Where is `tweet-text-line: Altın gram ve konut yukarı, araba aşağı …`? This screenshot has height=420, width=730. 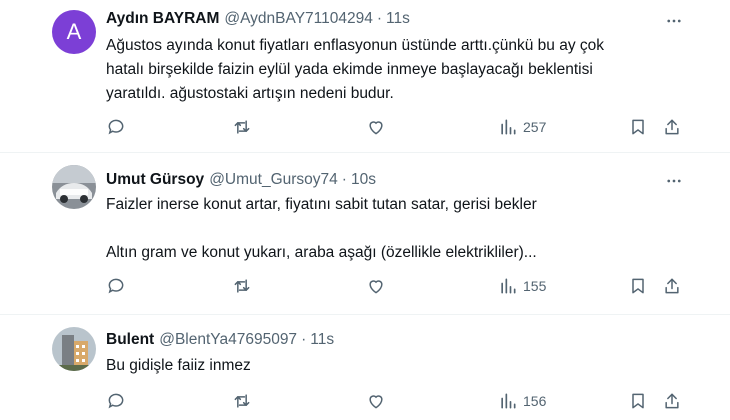
tweet-text-line: Altın gram ve konut yukarı, araba aşağı … is located at coordinates (321, 252).